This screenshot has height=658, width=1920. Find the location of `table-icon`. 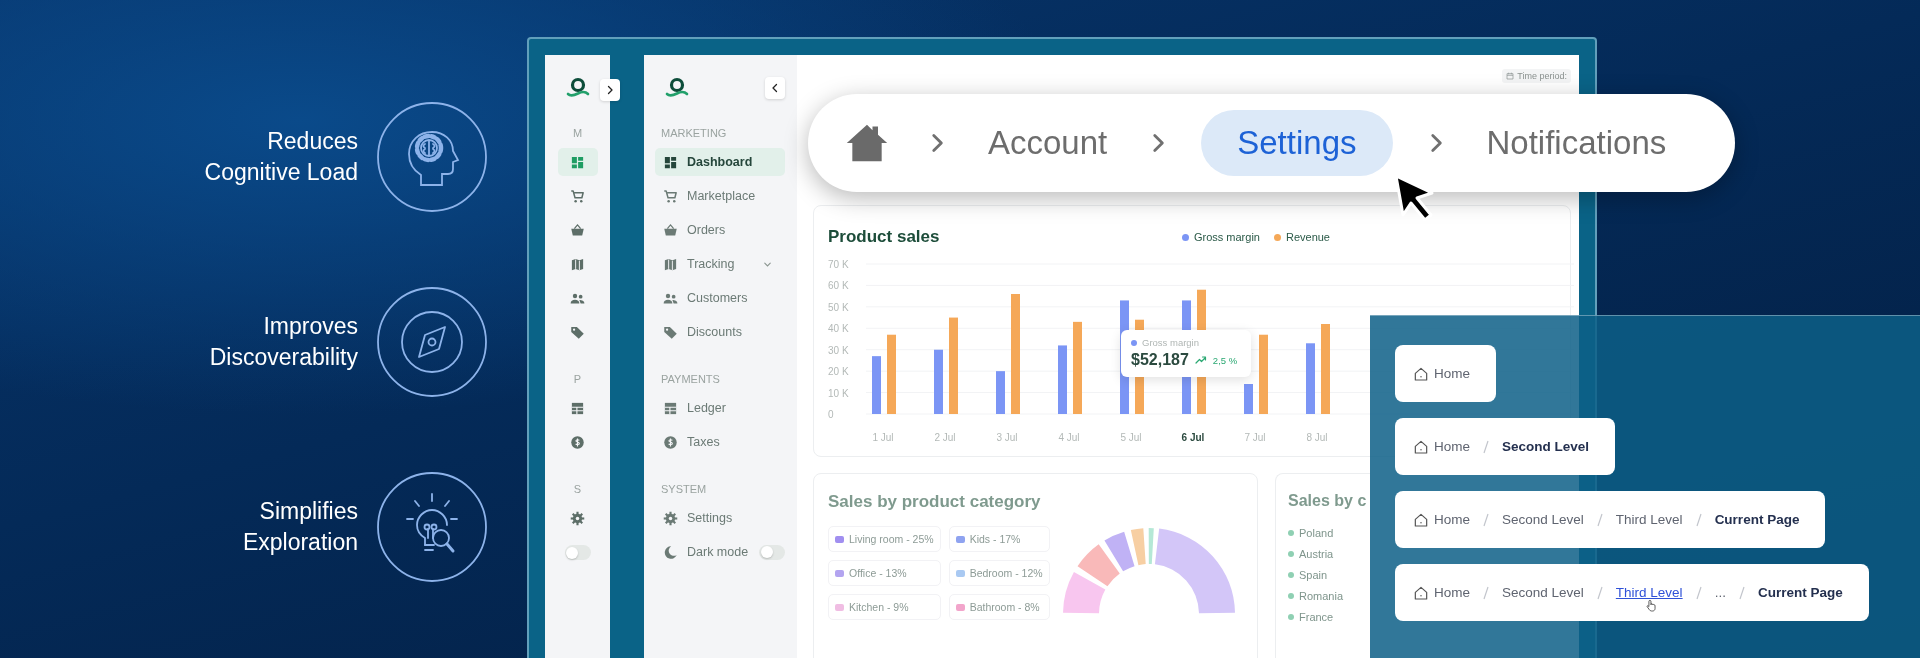

table-icon is located at coordinates (577, 408).